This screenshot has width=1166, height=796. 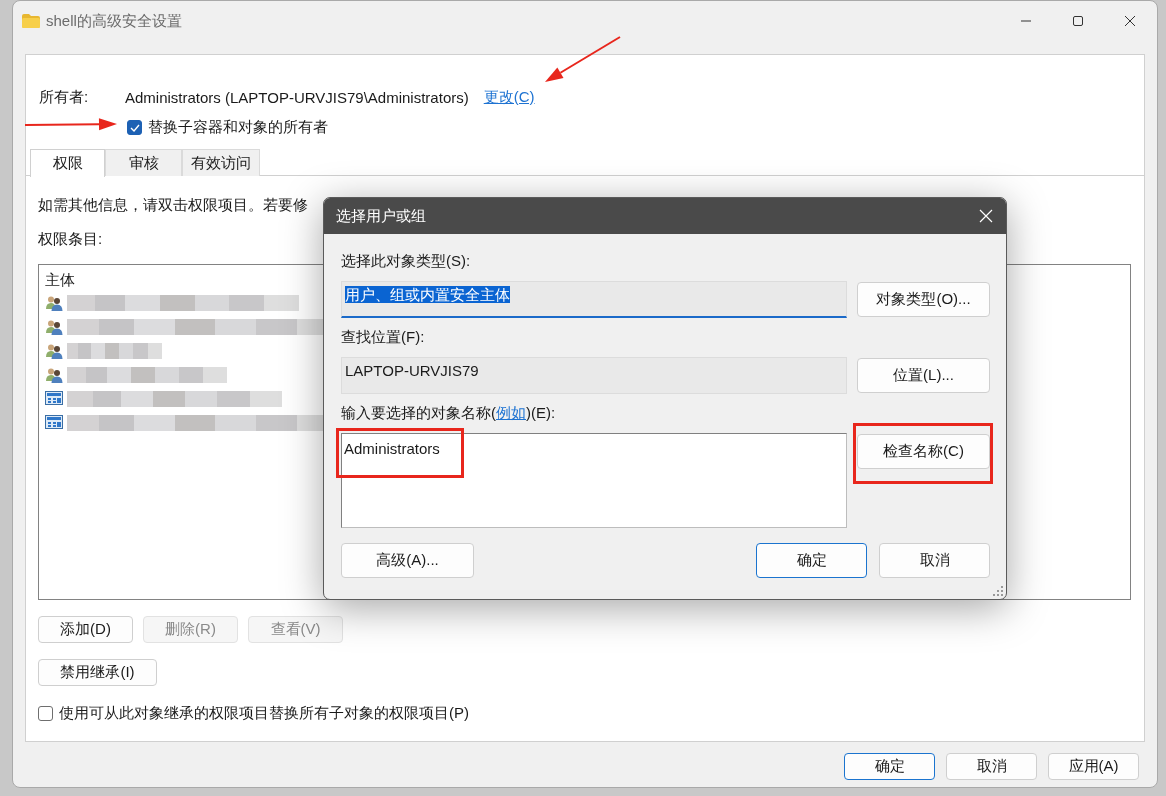 I want to click on window-title: shell的高级安全设置, so click(x=114, y=21).